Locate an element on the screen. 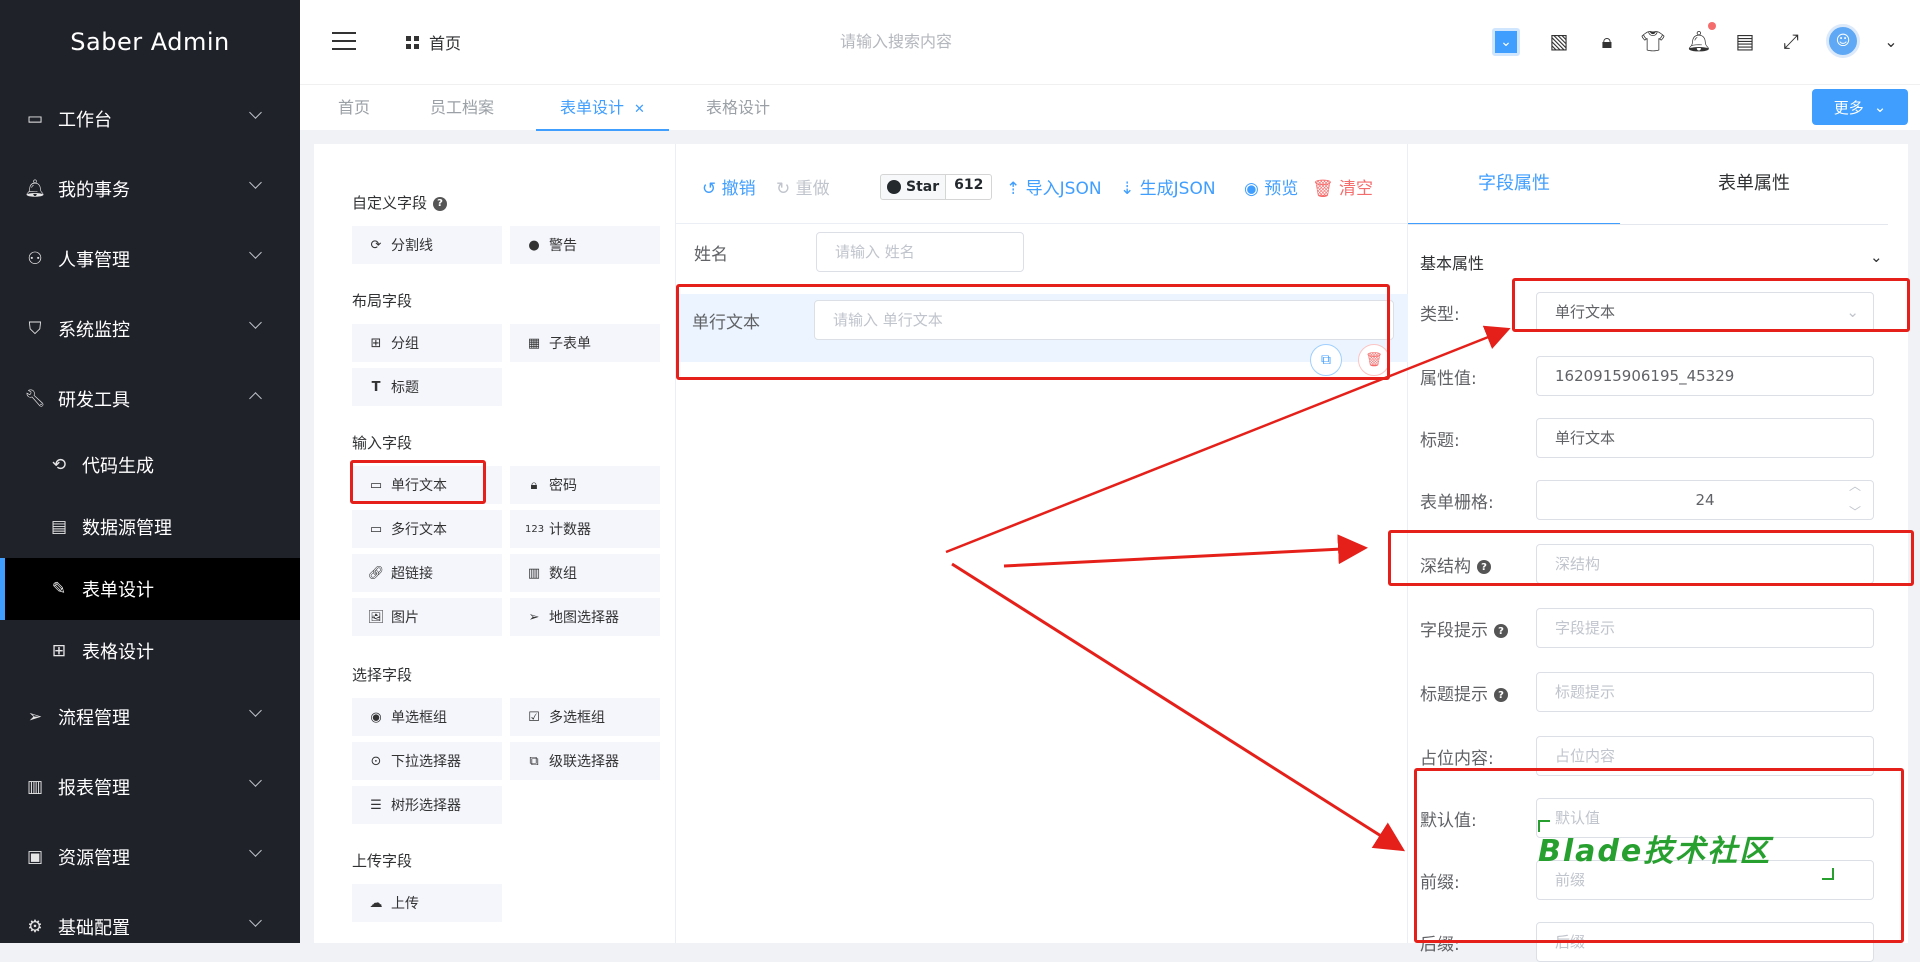 Image resolution: width=1920 pixels, height=962 pixels. redo-button: ↻ 重做 is located at coordinates (803, 186).